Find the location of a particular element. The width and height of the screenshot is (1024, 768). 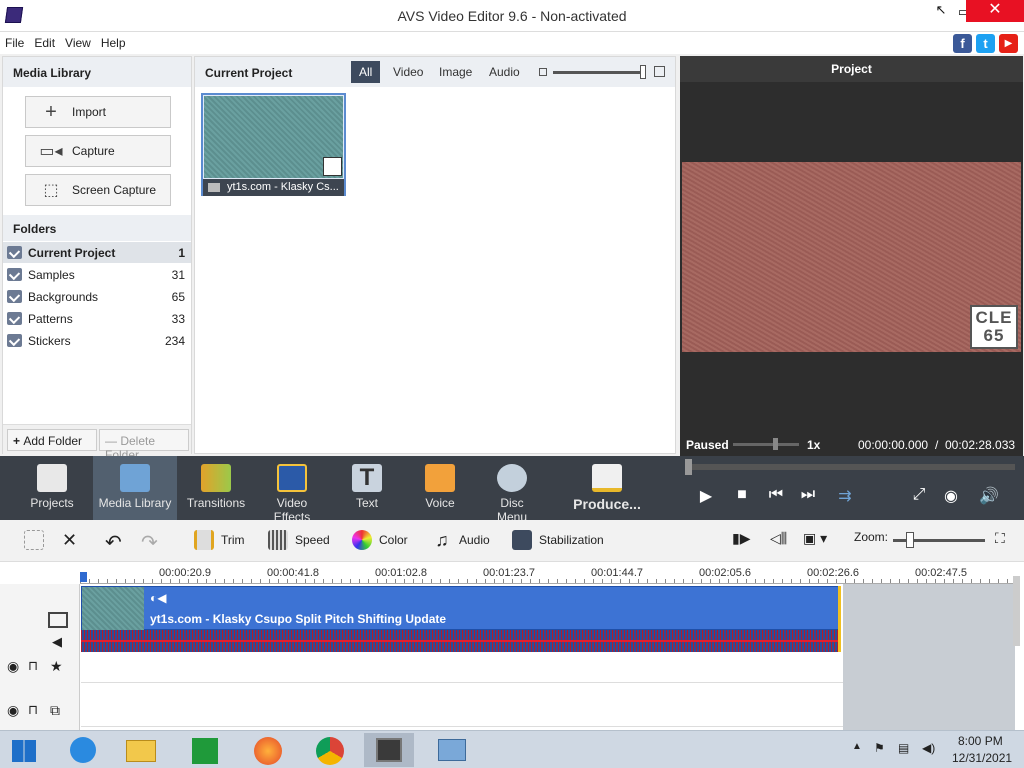

internet-explorer-icon is located at coordinates (83, 750).